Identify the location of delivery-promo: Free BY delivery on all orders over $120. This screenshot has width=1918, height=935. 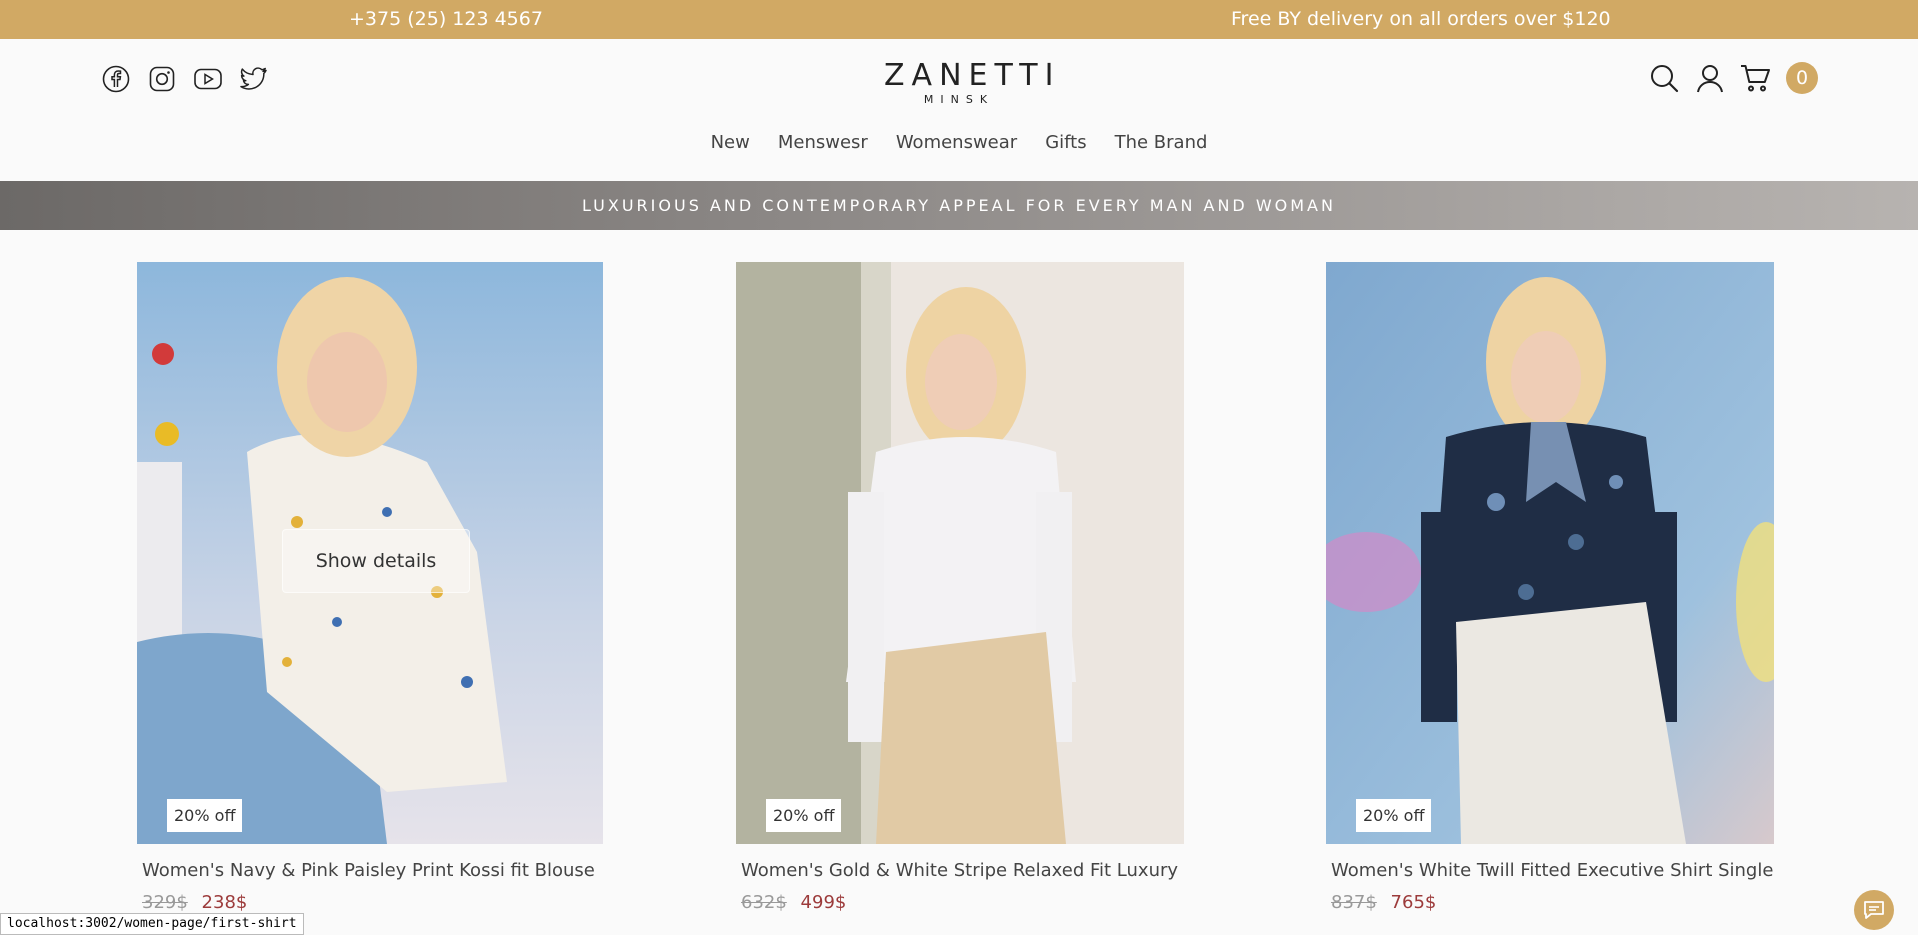
(1421, 19).